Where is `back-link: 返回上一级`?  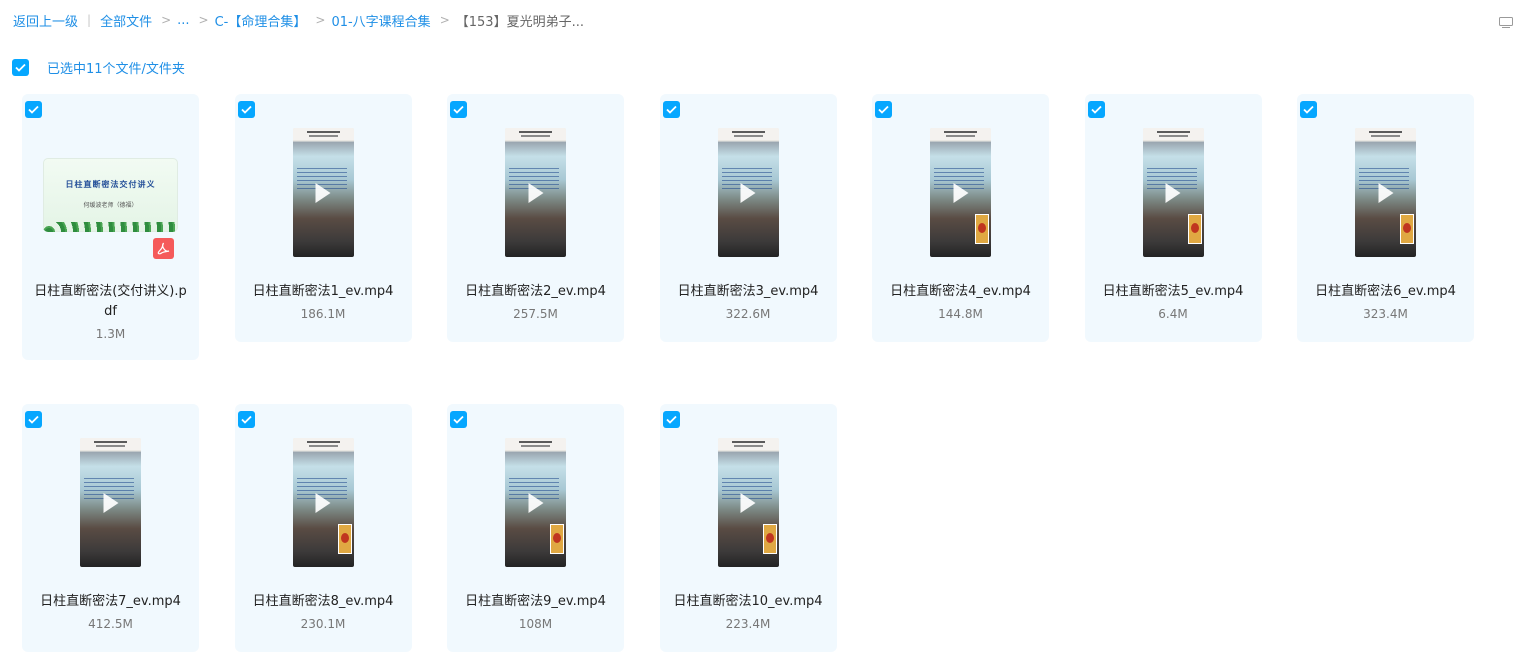
back-link: 返回上一级 is located at coordinates (45, 20).